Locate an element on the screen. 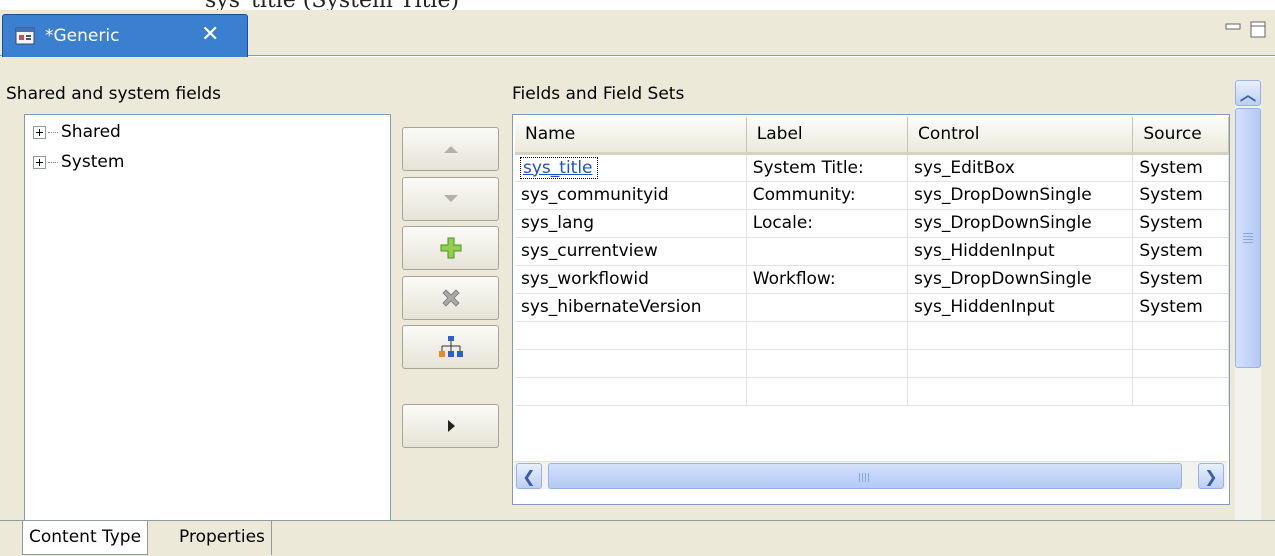  minimize-icon is located at coordinates (1233, 29).